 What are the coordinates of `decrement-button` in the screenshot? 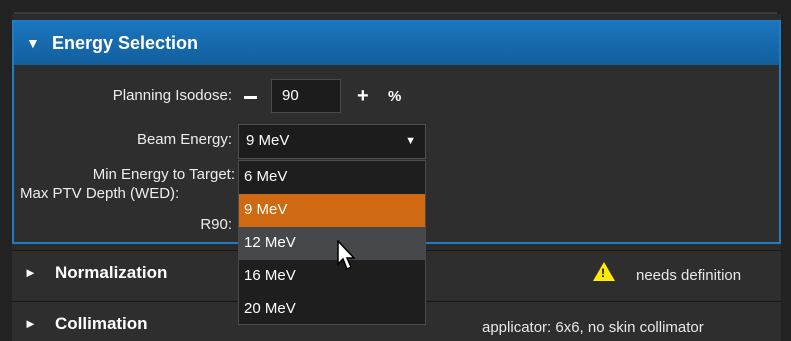 It's located at (250, 97).